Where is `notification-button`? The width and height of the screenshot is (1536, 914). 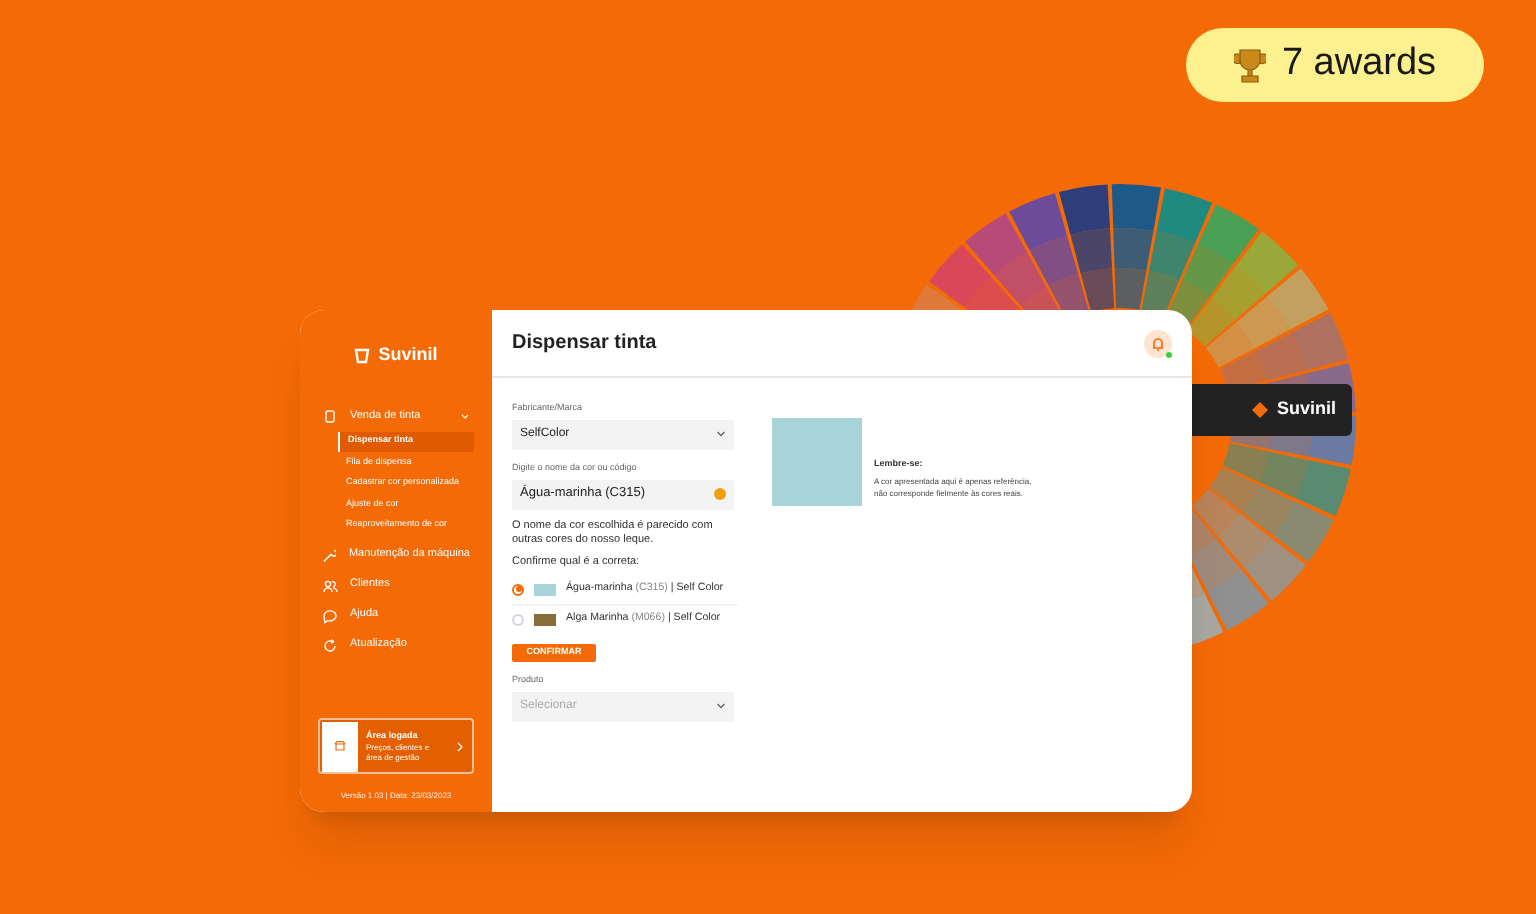
notification-button is located at coordinates (1158, 343).